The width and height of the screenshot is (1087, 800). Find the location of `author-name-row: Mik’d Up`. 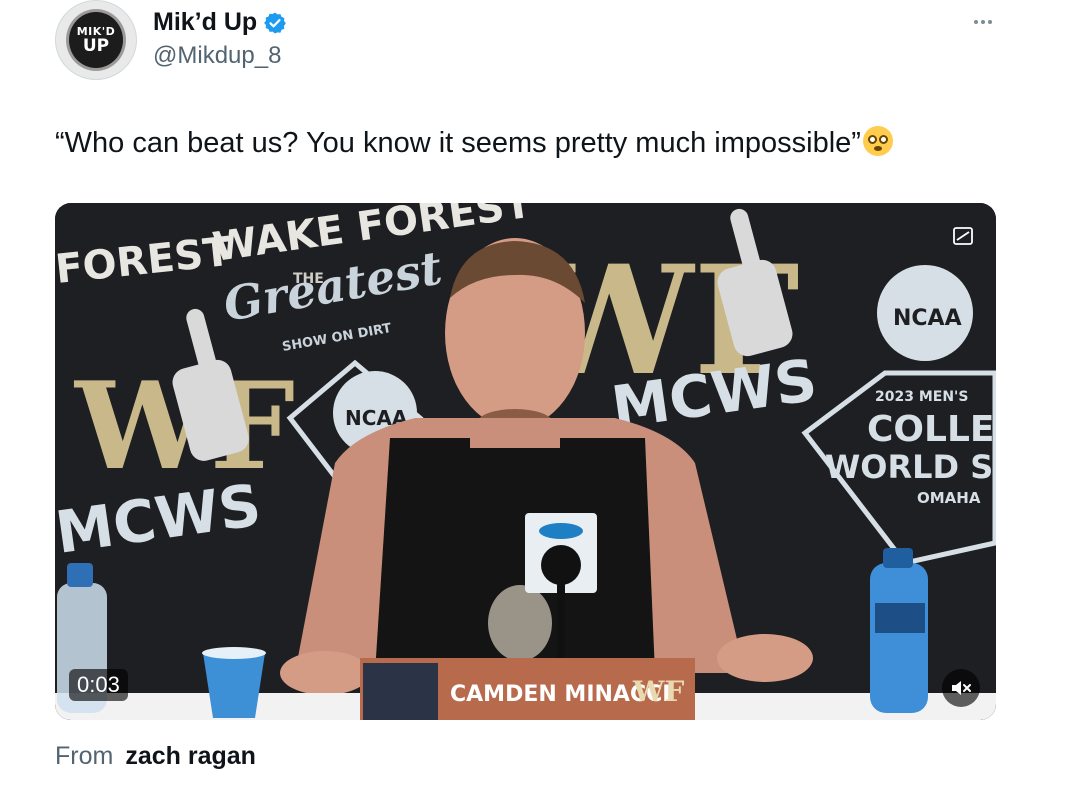

author-name-row: Mik’d Up is located at coordinates (220, 22).